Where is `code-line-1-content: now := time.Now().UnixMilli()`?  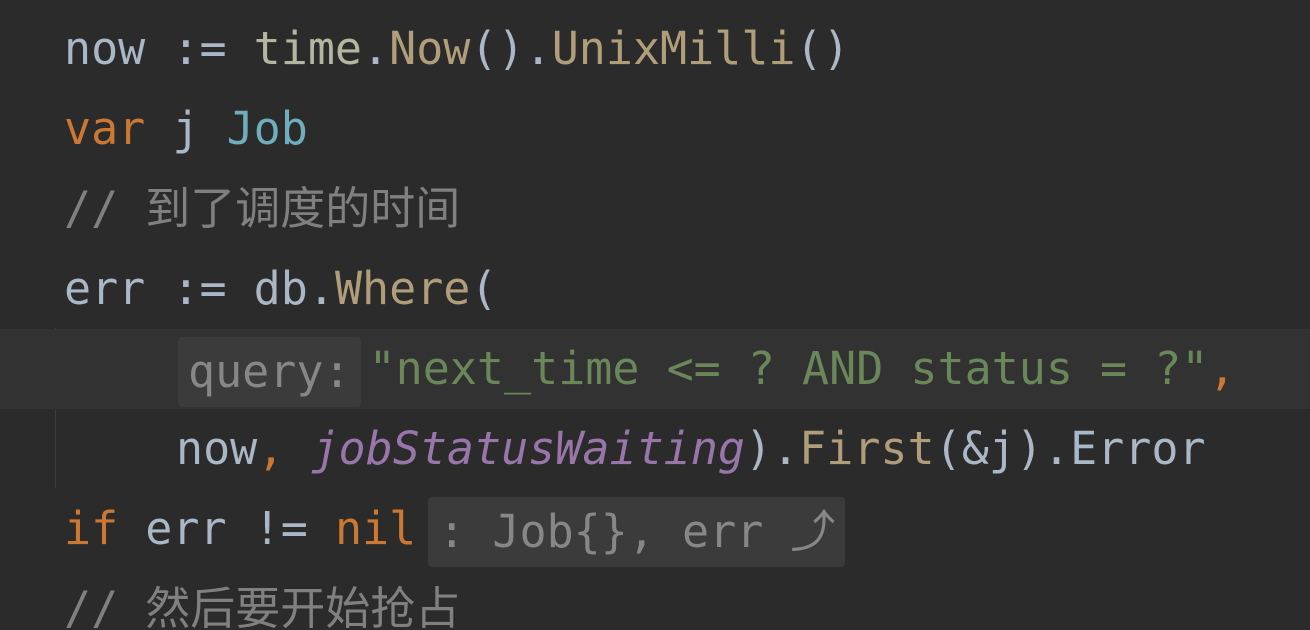 code-line-1-content: now := time.Now().UnixMilli() is located at coordinates (457, 49).